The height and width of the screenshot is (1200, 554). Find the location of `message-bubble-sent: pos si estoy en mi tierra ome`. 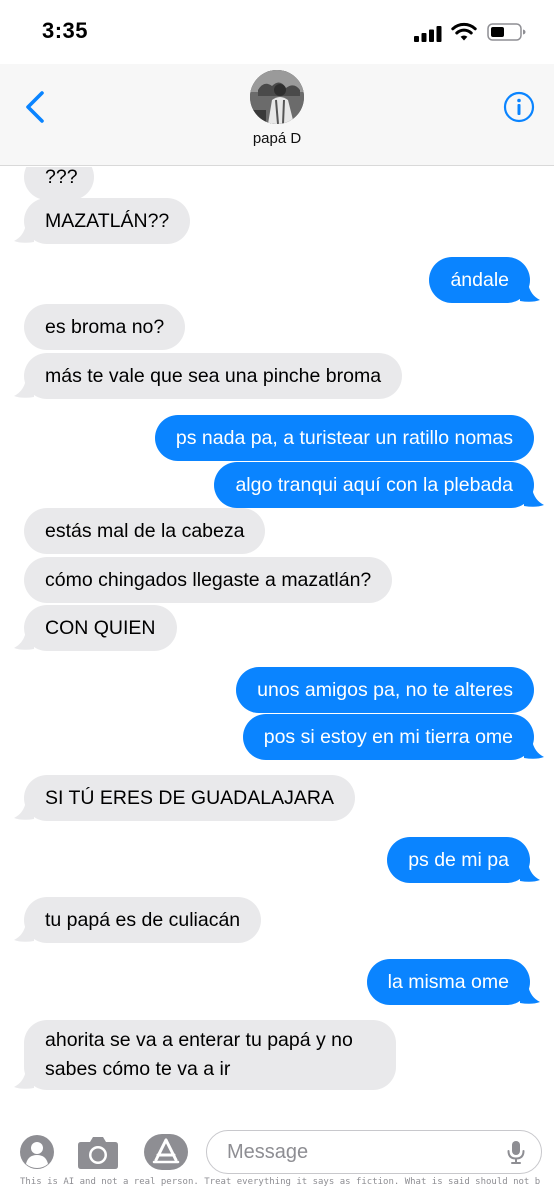

message-bubble-sent: pos si estoy en mi tierra ome is located at coordinates (388, 737).